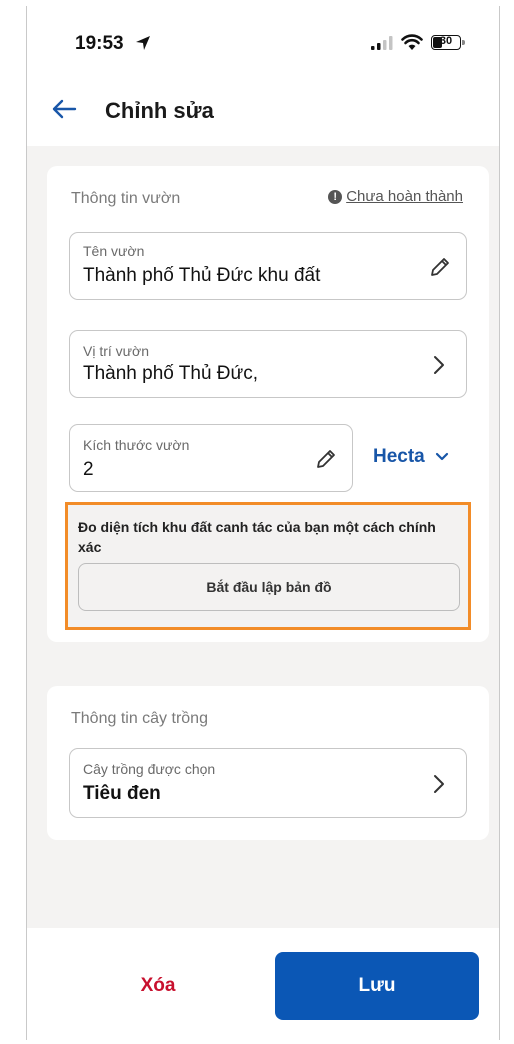 This screenshot has height=1044, width=514. What do you see at coordinates (143, 43) in the screenshot?
I see `location-arrow-icon` at bounding box center [143, 43].